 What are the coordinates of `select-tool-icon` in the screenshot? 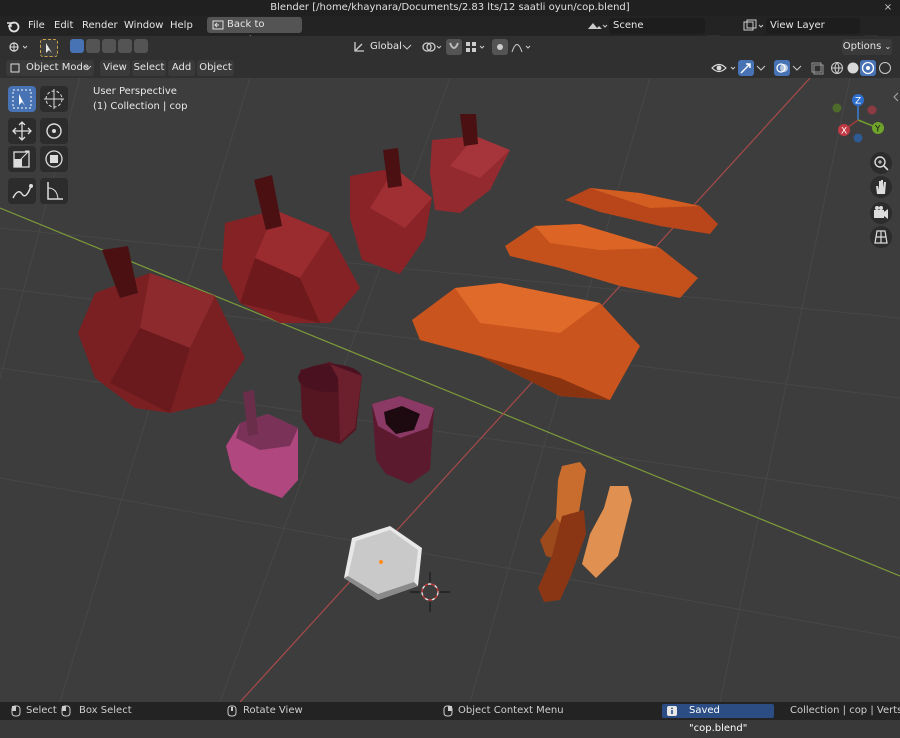 It's located at (49, 48).